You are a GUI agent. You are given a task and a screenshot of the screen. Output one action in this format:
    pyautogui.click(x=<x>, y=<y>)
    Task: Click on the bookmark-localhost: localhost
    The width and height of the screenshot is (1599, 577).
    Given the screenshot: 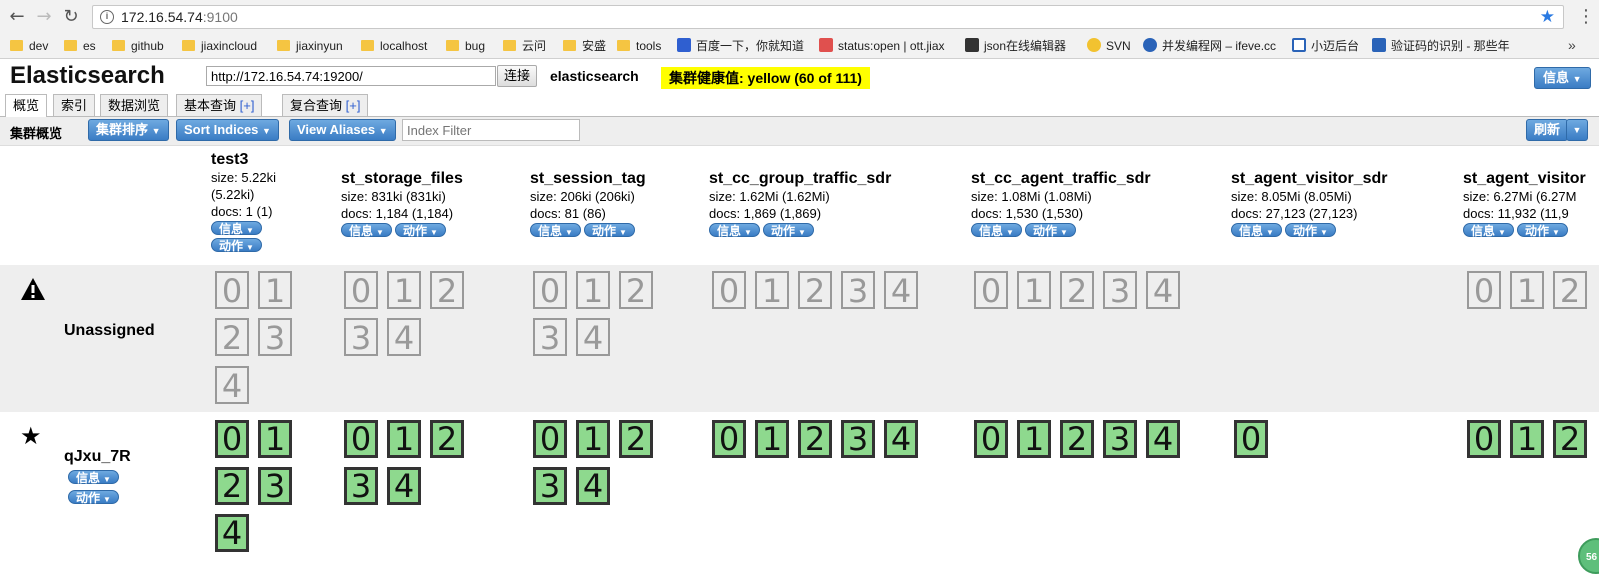 What is the action you would take?
    pyautogui.click(x=394, y=46)
    